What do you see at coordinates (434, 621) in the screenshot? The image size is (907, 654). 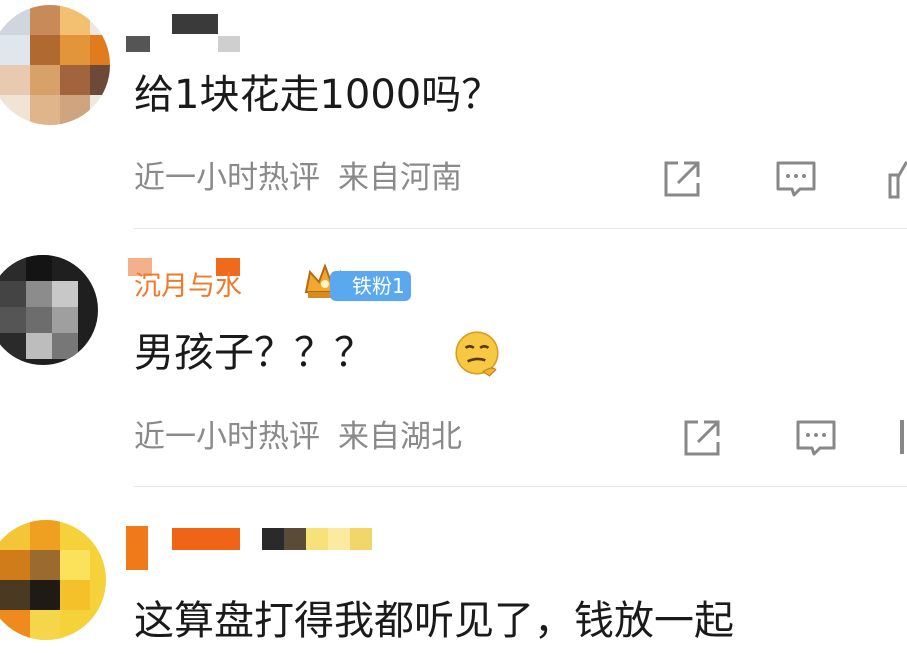 I see `comment-text: 这算盘打得我都听见了，钱放一起` at bounding box center [434, 621].